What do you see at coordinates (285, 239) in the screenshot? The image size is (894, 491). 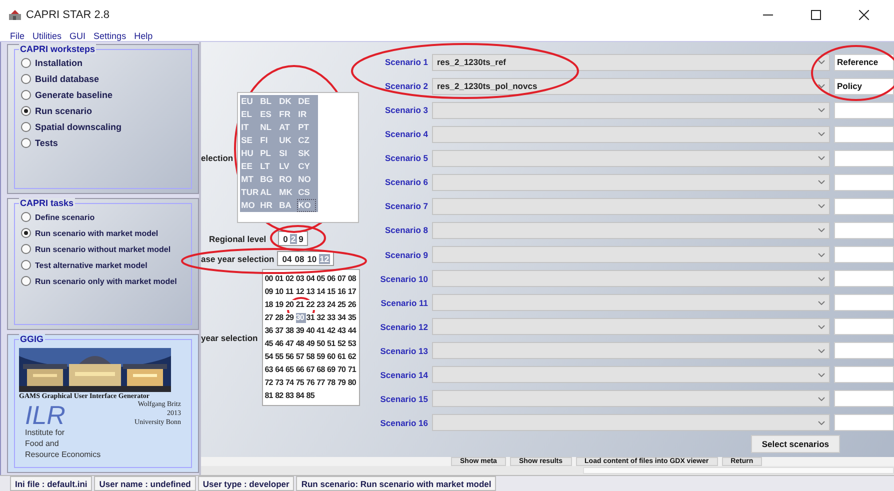 I see `option-value: 0` at bounding box center [285, 239].